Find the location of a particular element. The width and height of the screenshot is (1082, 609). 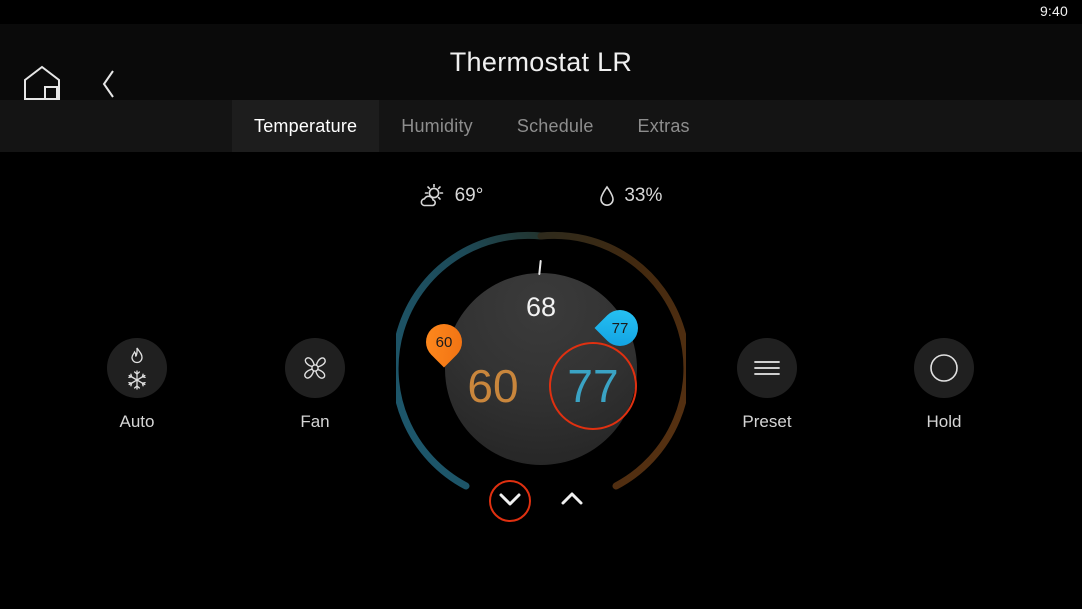

page-title: Thermostat LR is located at coordinates (541, 61).